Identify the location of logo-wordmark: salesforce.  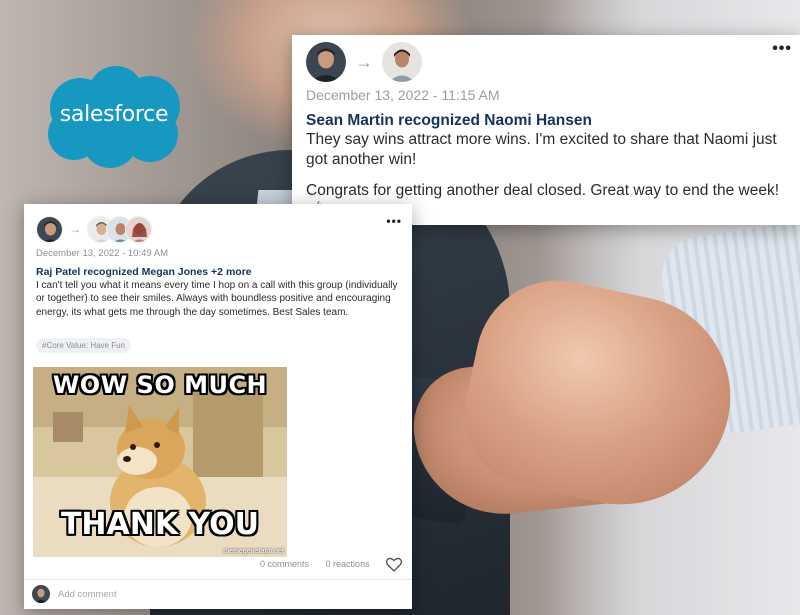
(114, 114).